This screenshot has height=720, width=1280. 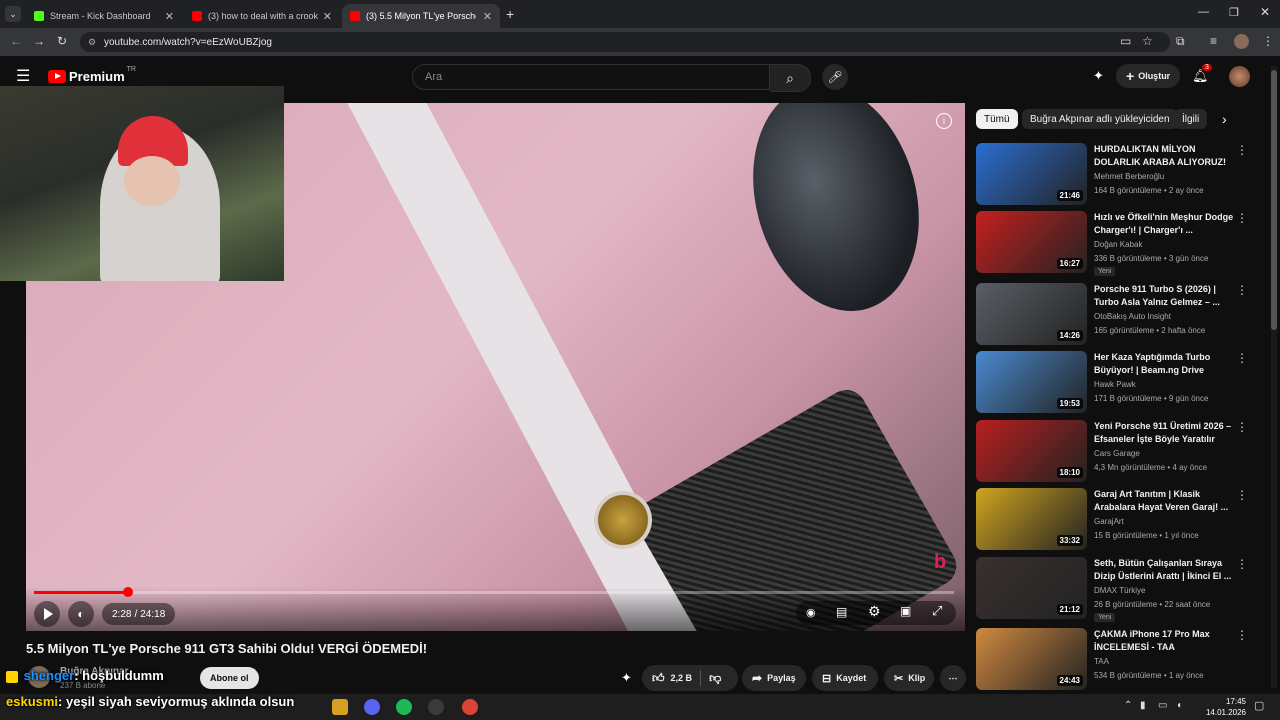 What do you see at coordinates (404, 707) in the screenshot?
I see `spotify-icon` at bounding box center [404, 707].